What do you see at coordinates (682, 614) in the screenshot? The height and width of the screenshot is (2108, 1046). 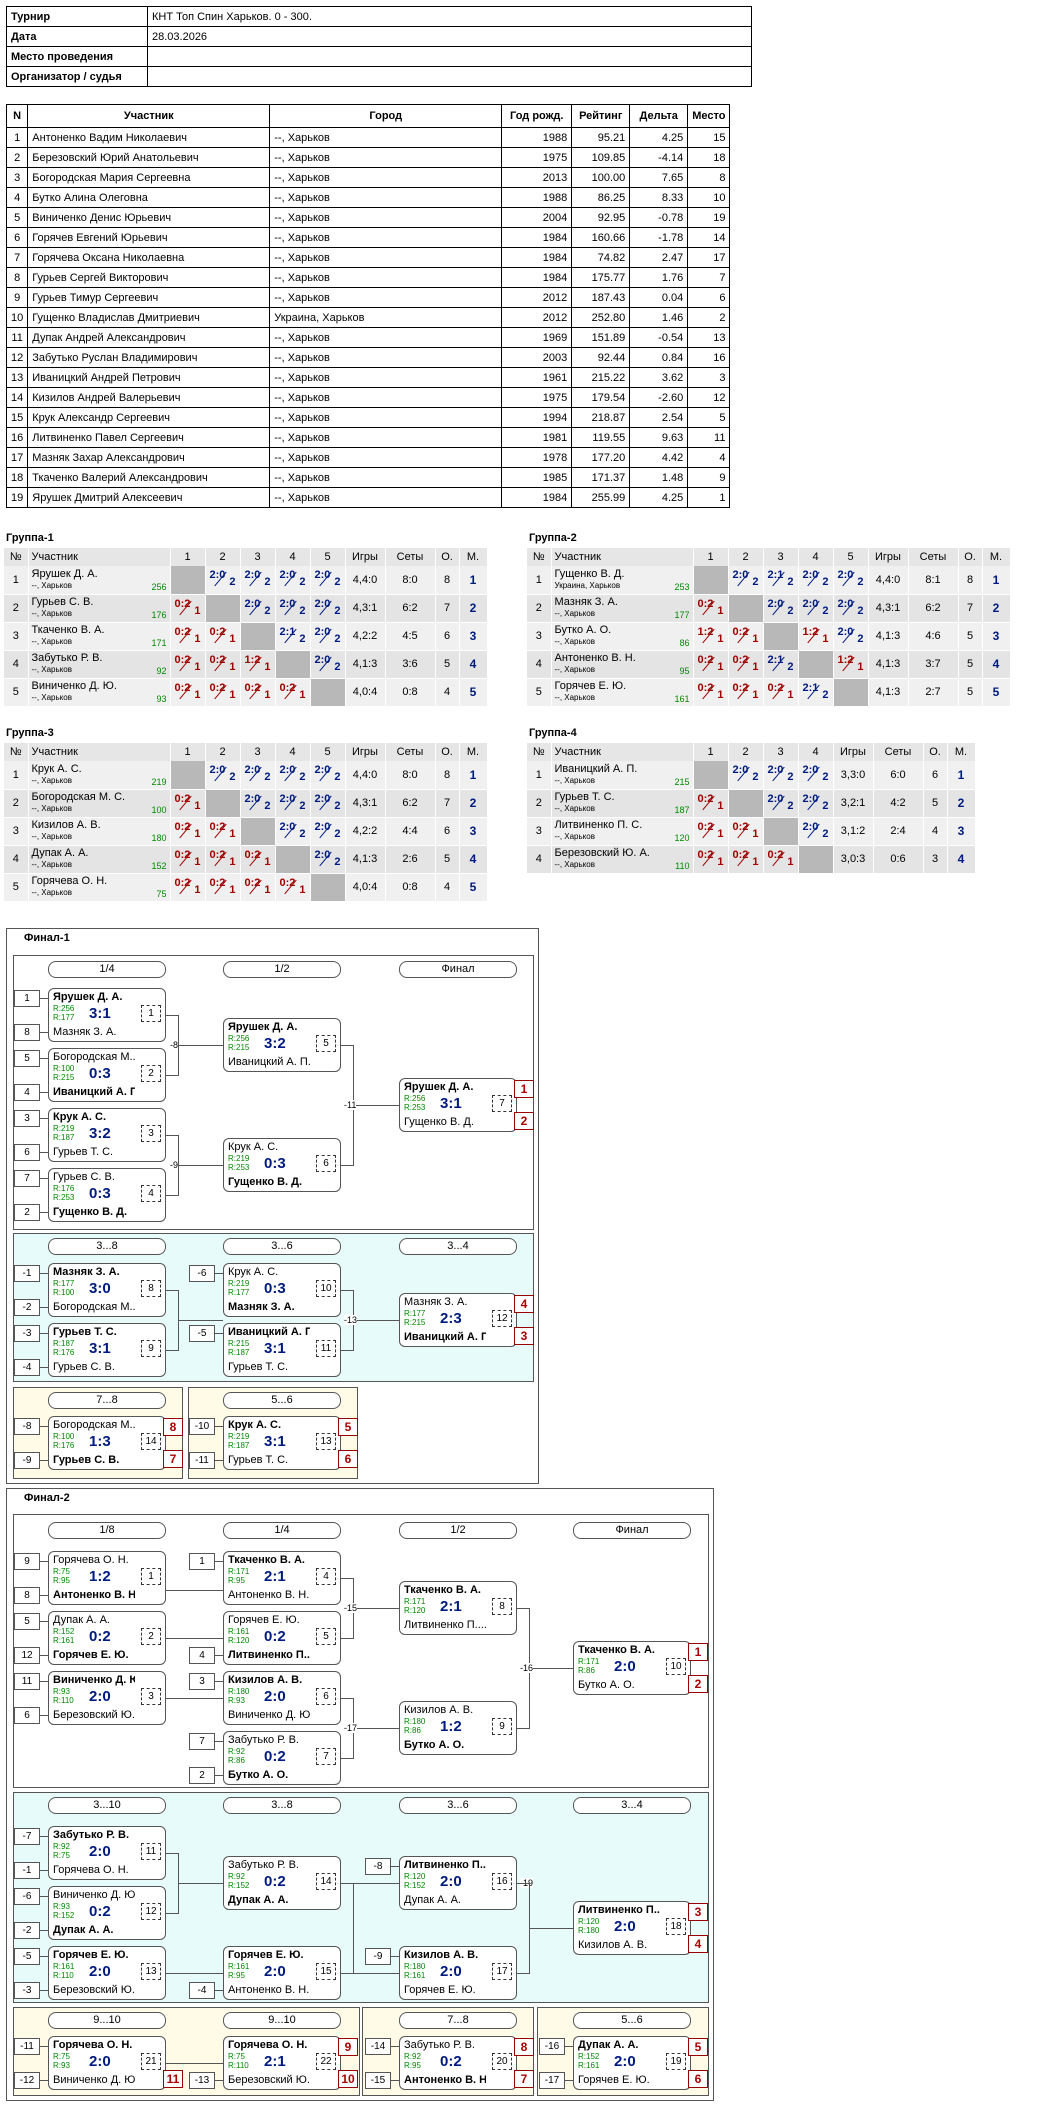 I see `participant-rating: 177` at bounding box center [682, 614].